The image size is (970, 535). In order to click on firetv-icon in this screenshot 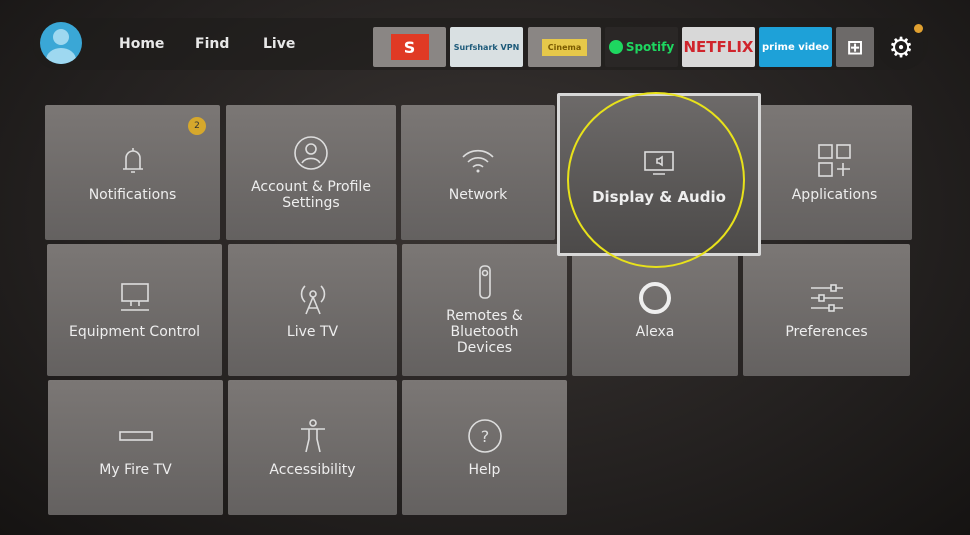, I will do `click(135, 435)`.